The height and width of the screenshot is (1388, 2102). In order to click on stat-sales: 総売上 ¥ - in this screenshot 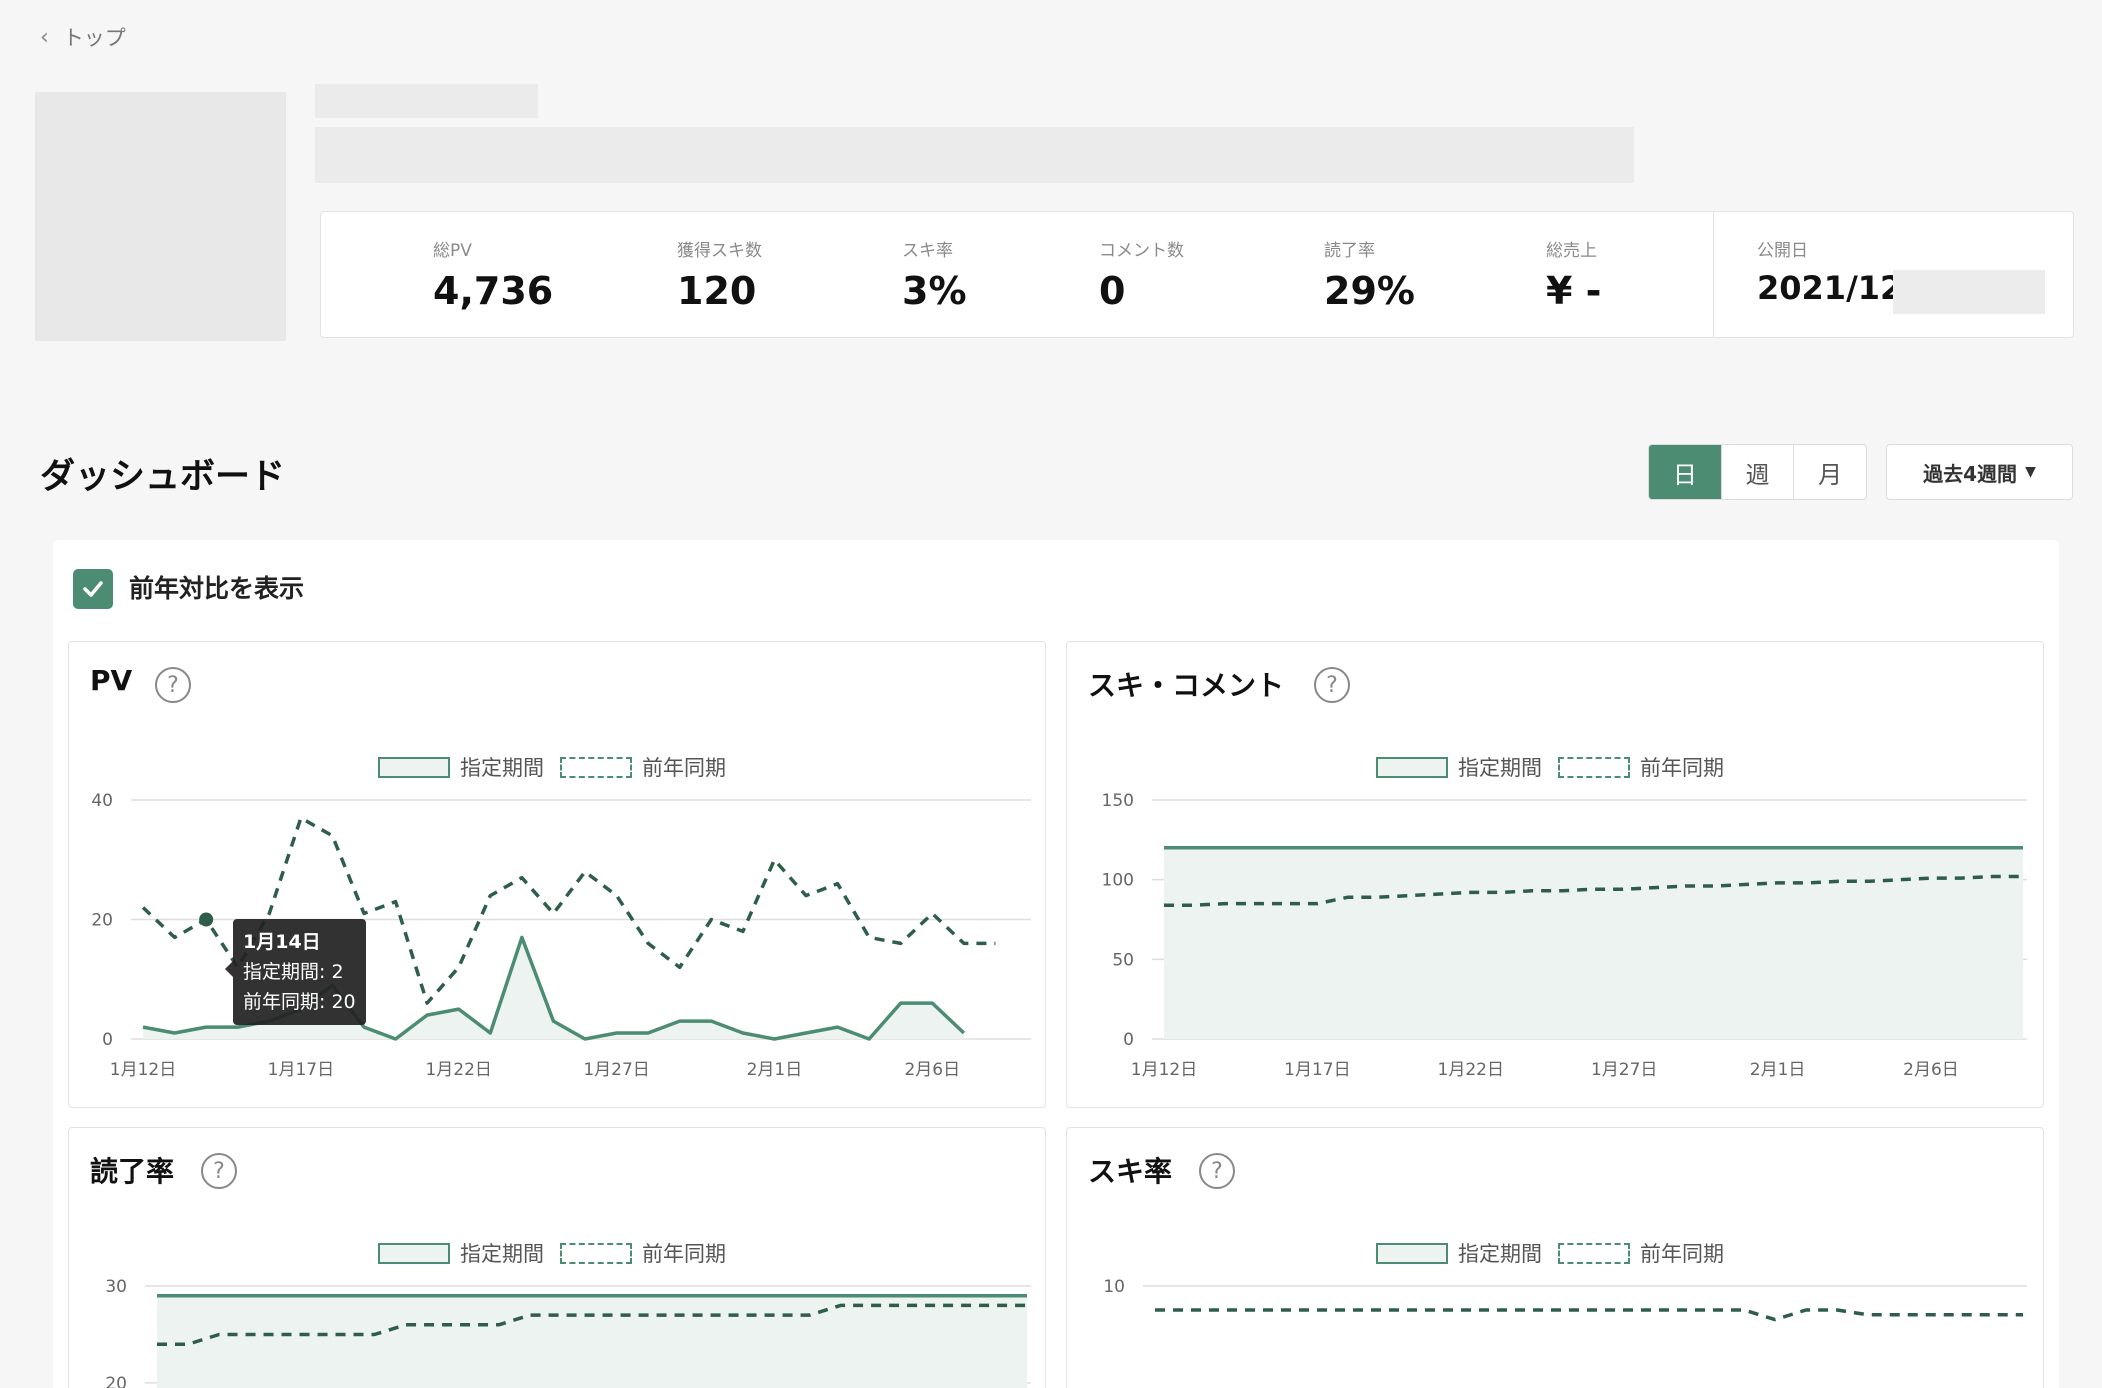, I will do `click(1573, 274)`.